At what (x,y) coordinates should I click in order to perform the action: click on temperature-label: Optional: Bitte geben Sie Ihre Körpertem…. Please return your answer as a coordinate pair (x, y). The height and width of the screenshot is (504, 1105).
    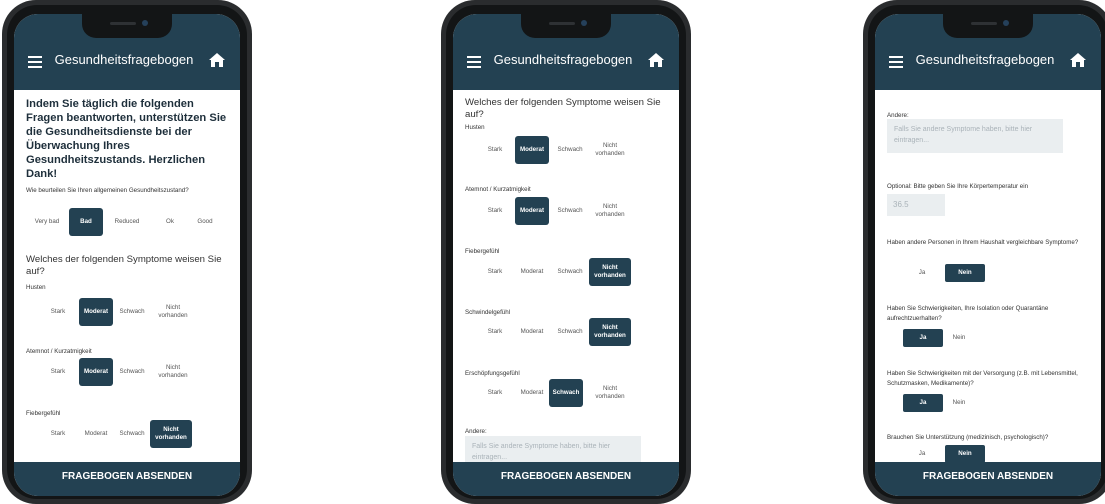
    Looking at the image, I should click on (958, 186).